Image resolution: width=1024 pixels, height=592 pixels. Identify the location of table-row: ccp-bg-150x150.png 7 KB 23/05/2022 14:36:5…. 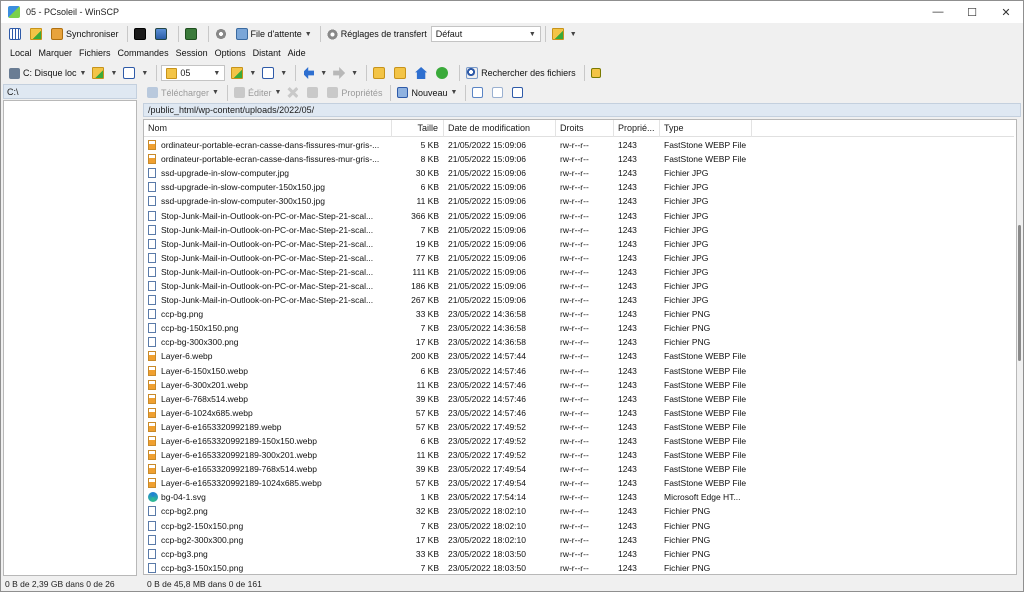
(579, 328).